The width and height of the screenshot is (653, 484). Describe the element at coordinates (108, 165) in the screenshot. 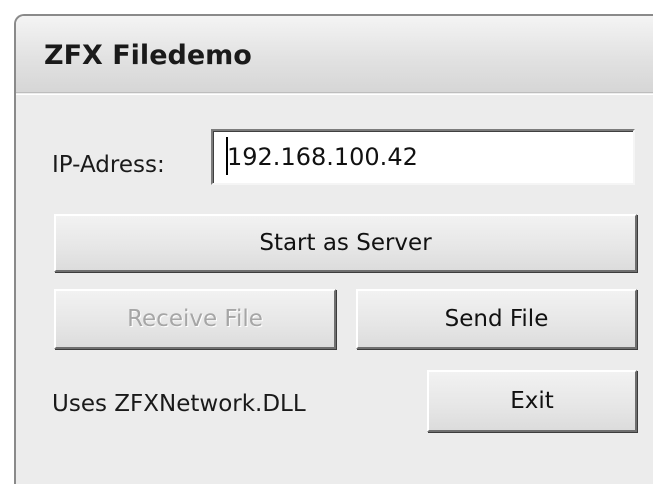

I see `ip-address-label: IP-Adress:` at that location.